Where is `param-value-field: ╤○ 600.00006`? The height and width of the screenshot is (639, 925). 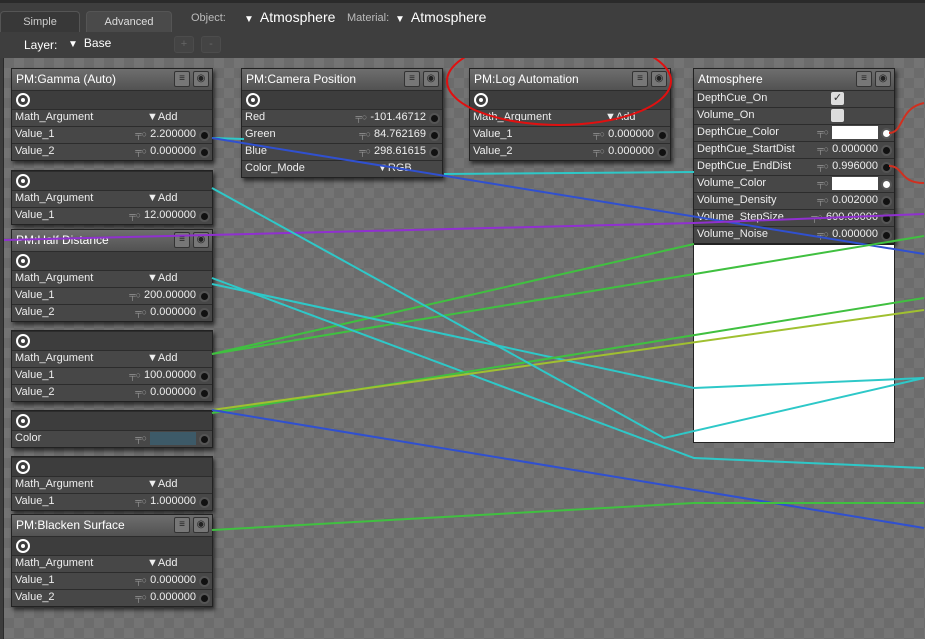
param-value-field: ╤○ 600.00006 is located at coordinates (844, 217).